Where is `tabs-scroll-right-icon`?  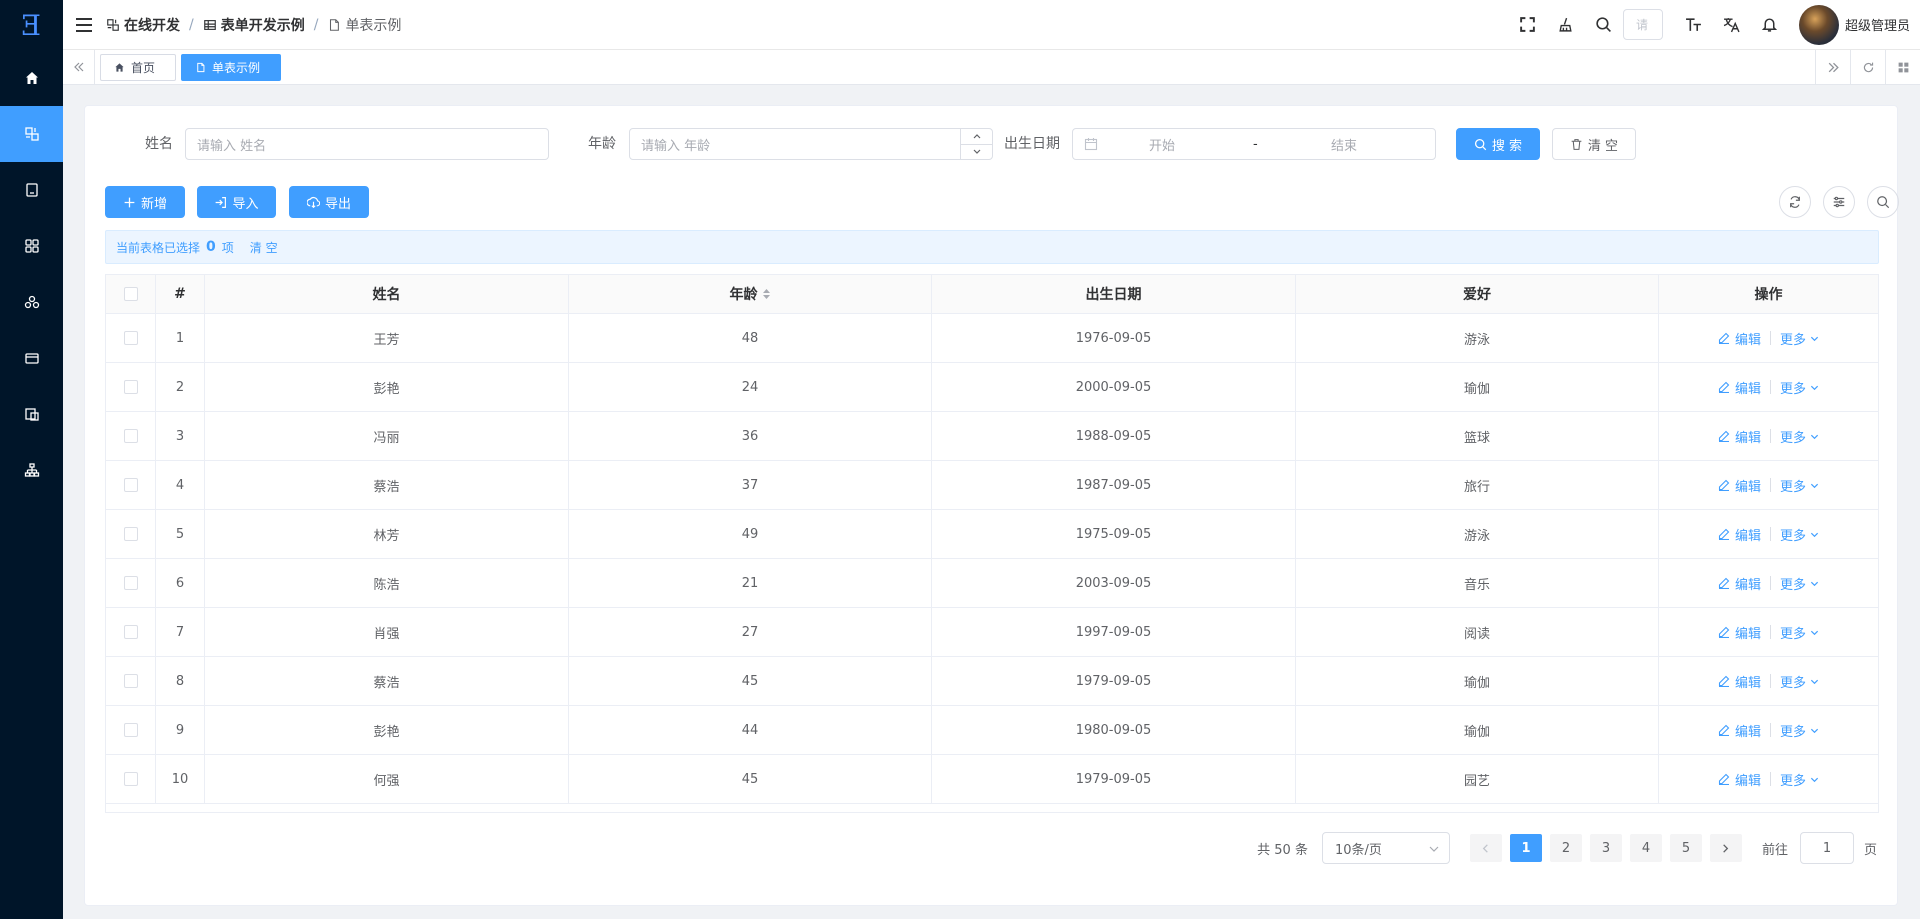
tabs-scroll-right-icon is located at coordinates (1832, 67).